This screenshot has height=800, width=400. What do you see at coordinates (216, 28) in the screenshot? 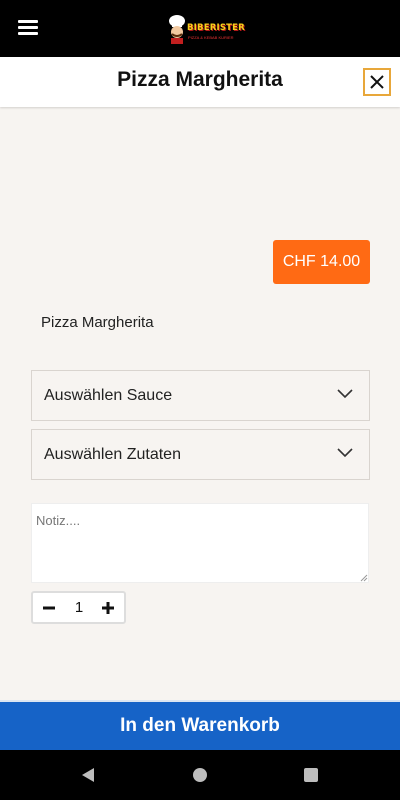
I see `brand-name: BIBERISTER` at bounding box center [216, 28].